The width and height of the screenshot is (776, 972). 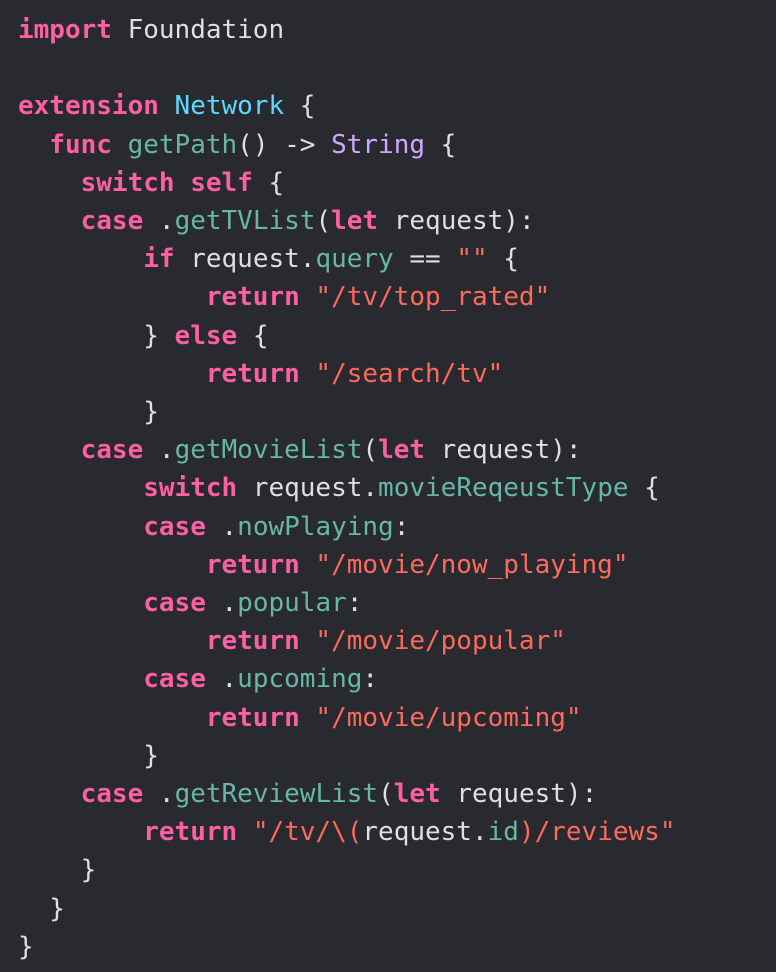 What do you see at coordinates (159, 259) in the screenshot?
I see `code-token-keyword: if` at bounding box center [159, 259].